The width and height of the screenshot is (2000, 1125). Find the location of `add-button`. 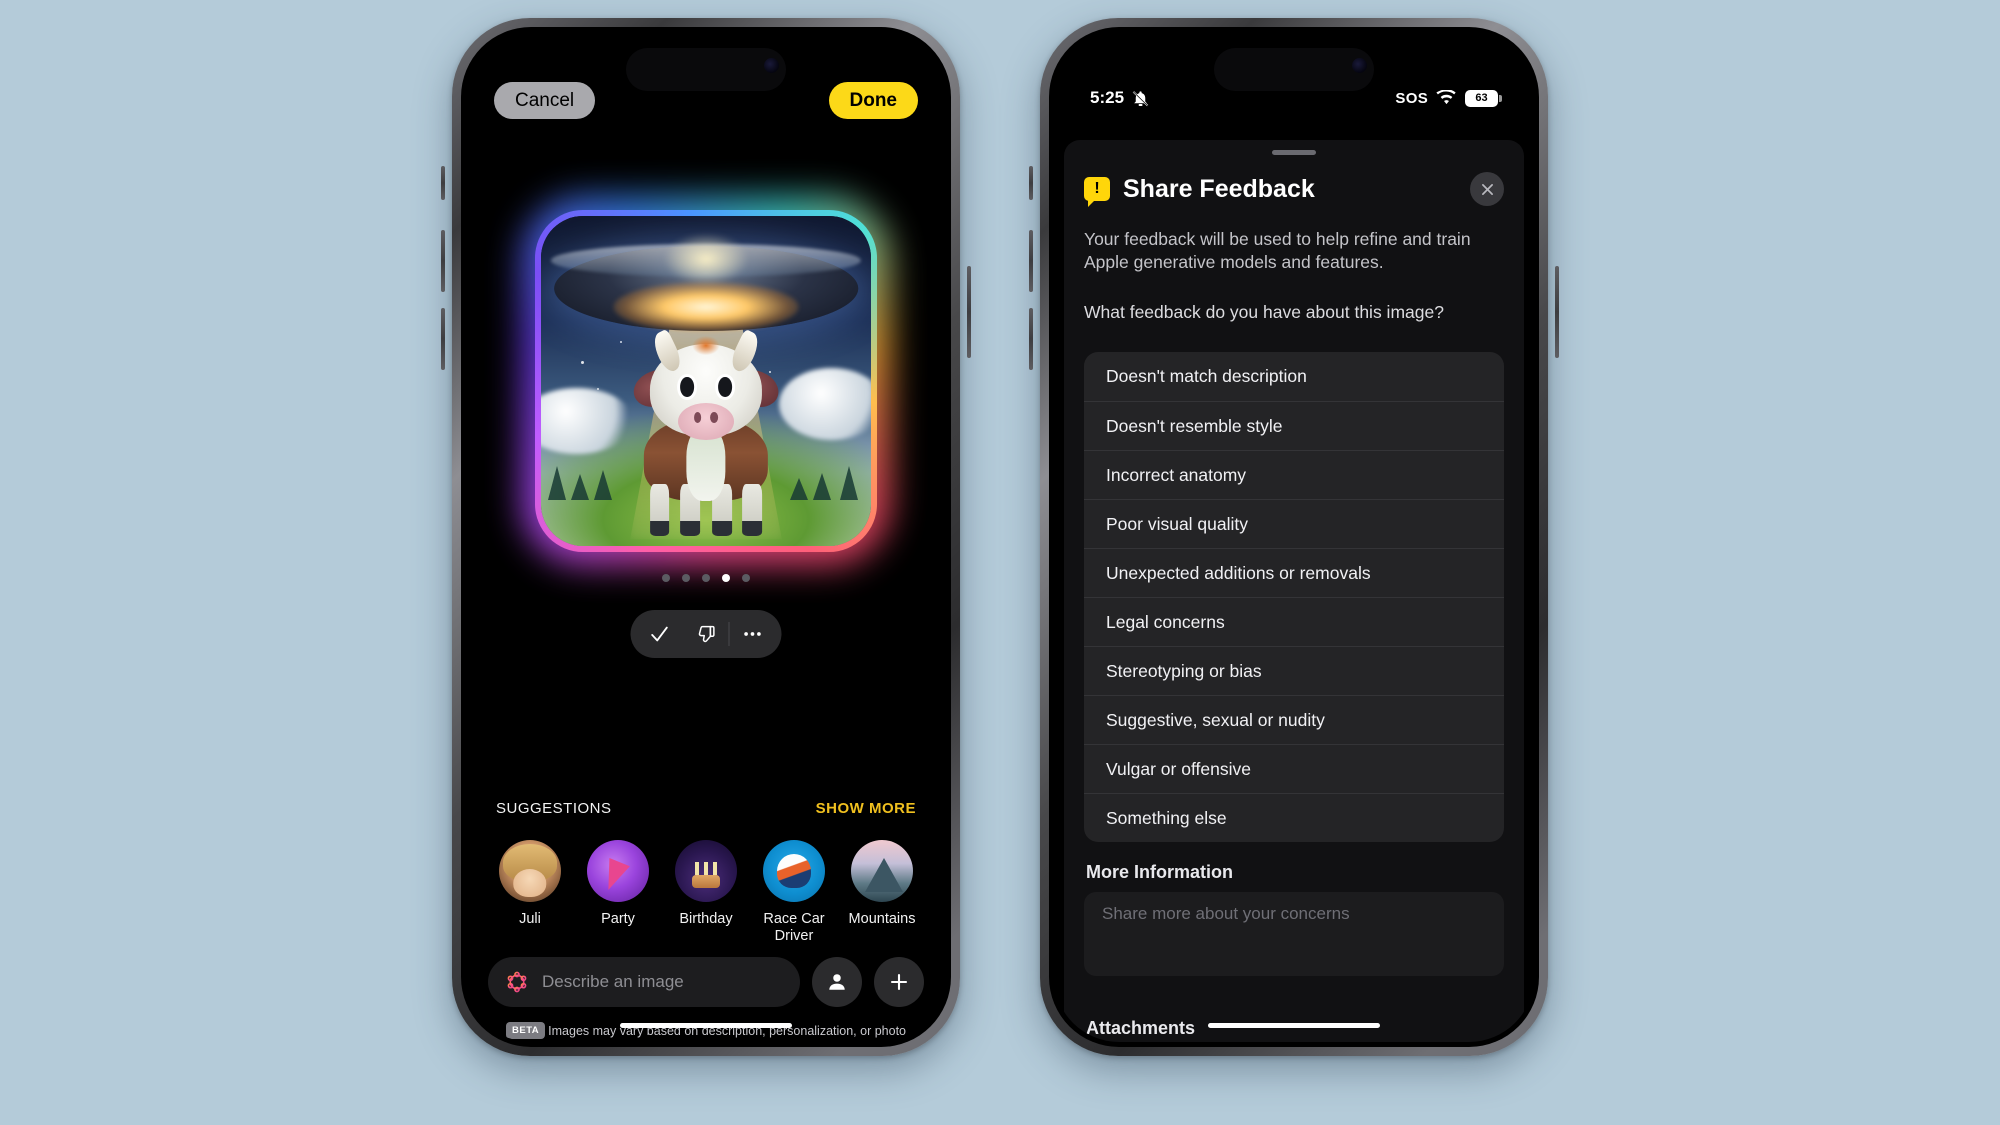

add-button is located at coordinates (899, 982).